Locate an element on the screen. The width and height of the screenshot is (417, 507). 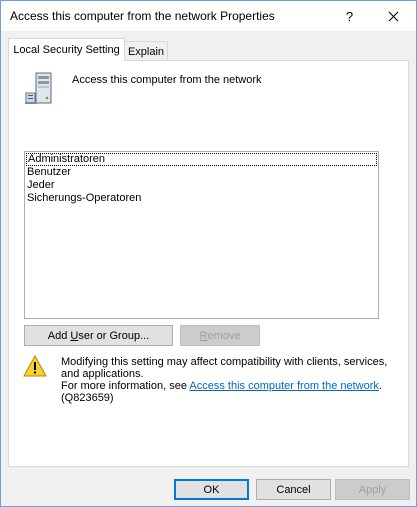
apply-button: Apply is located at coordinates (372, 489).